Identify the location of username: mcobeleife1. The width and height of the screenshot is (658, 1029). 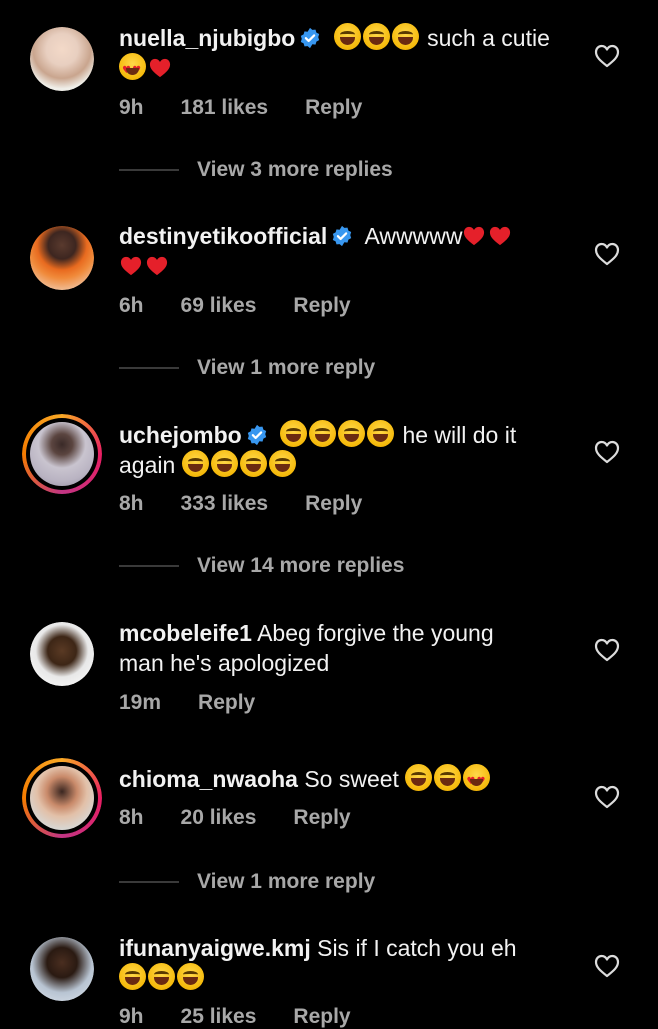
(185, 633).